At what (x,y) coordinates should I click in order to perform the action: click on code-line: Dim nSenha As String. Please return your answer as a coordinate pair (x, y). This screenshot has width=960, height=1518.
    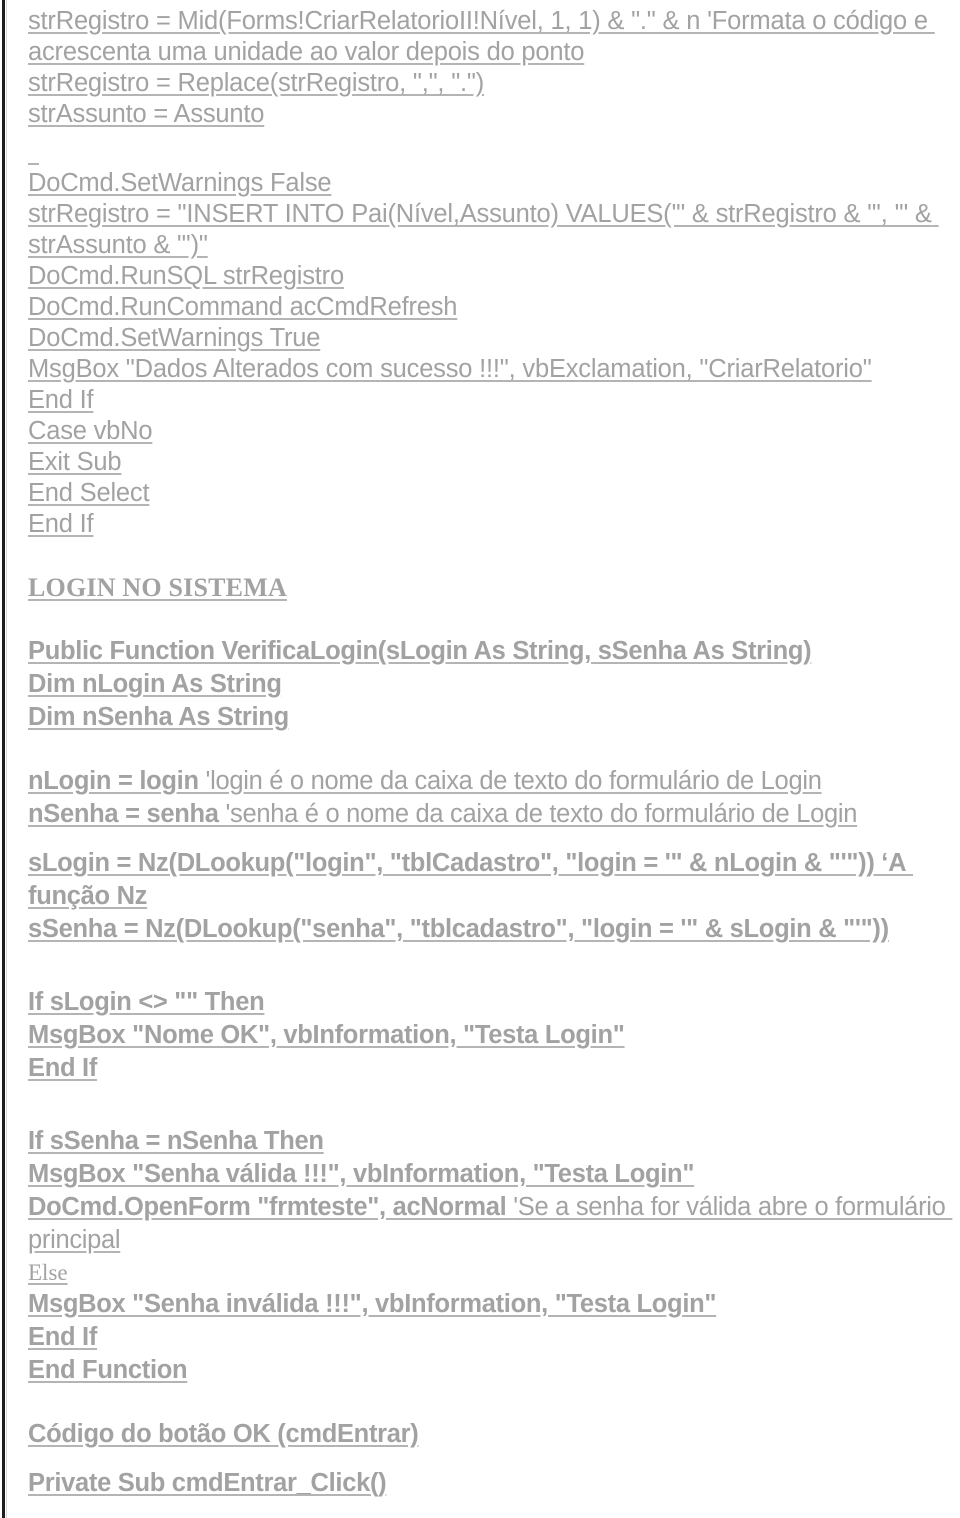
    Looking at the image, I should click on (158, 717).